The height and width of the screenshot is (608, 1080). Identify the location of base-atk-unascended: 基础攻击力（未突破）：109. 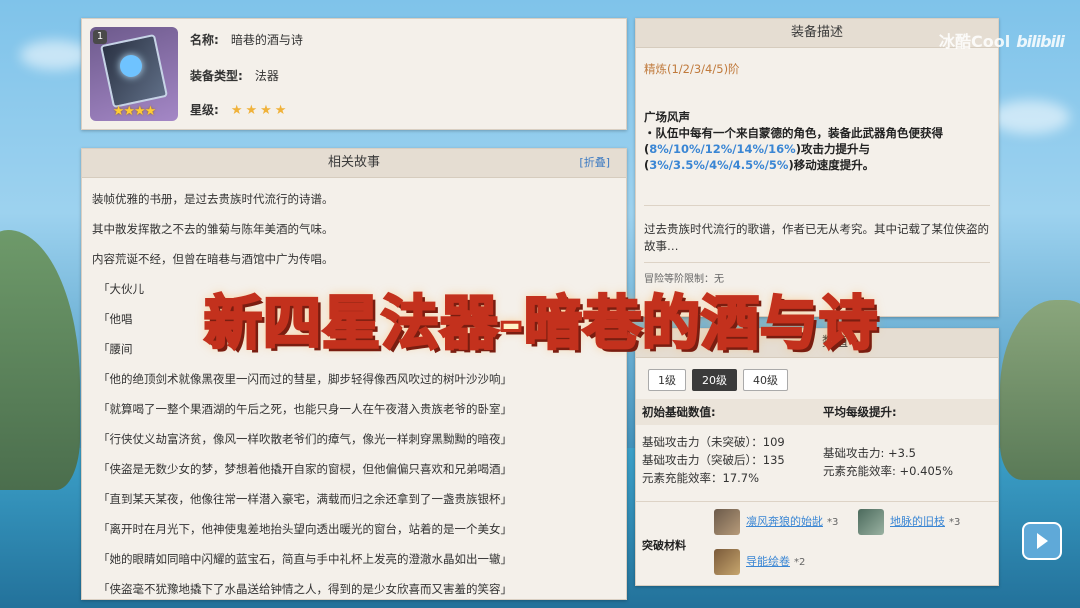
(713, 442).